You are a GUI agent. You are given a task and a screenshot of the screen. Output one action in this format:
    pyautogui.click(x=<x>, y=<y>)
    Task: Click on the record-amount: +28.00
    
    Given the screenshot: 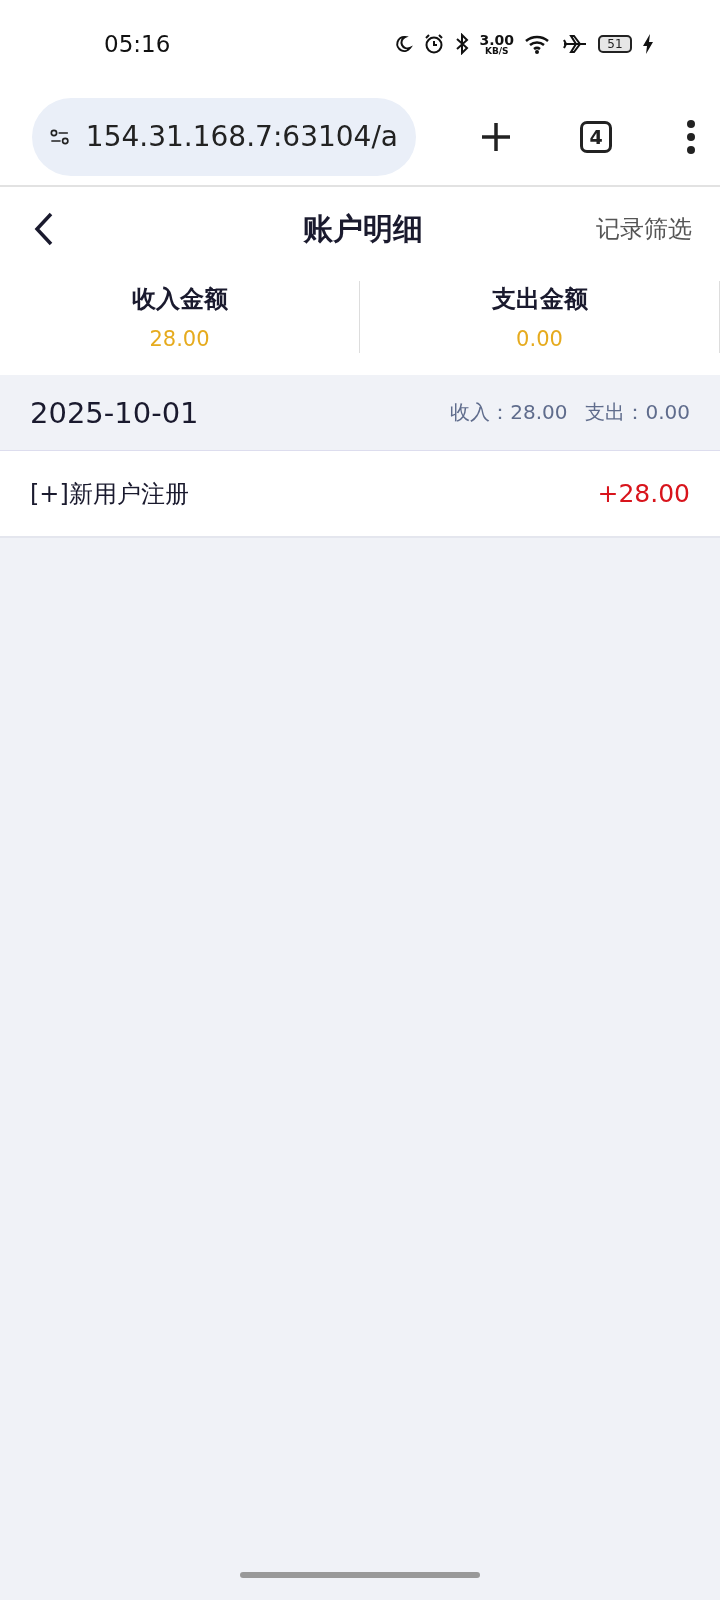 What is the action you would take?
    pyautogui.click(x=643, y=493)
    